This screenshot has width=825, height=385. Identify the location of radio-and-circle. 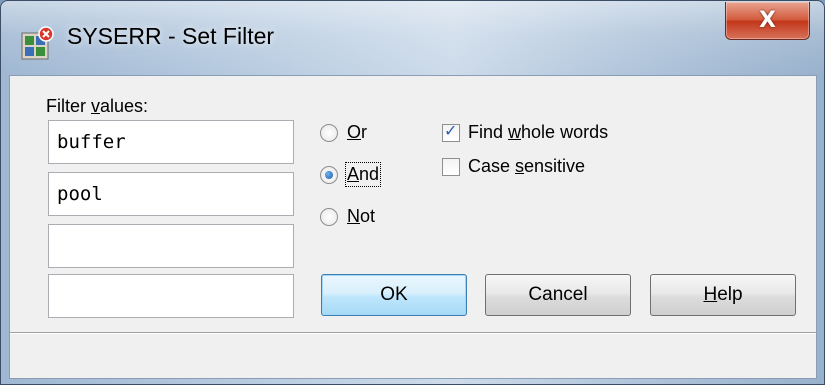
(329, 174).